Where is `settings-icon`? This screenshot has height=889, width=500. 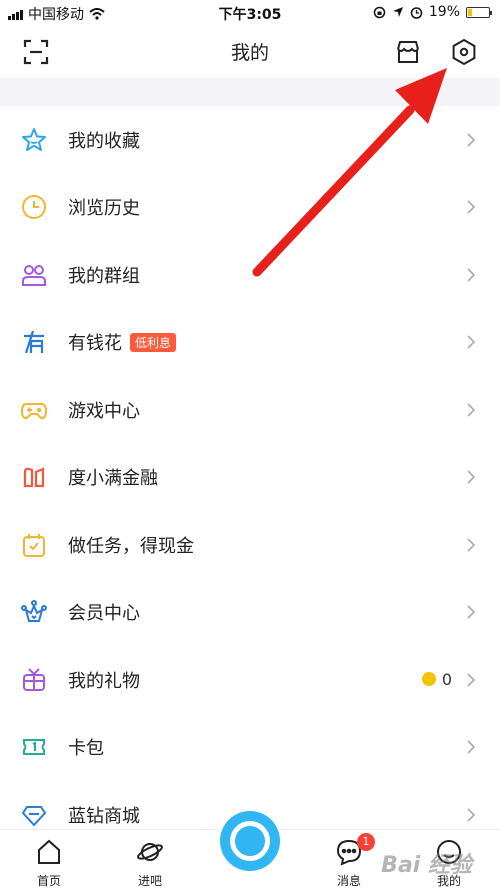 settings-icon is located at coordinates (464, 52).